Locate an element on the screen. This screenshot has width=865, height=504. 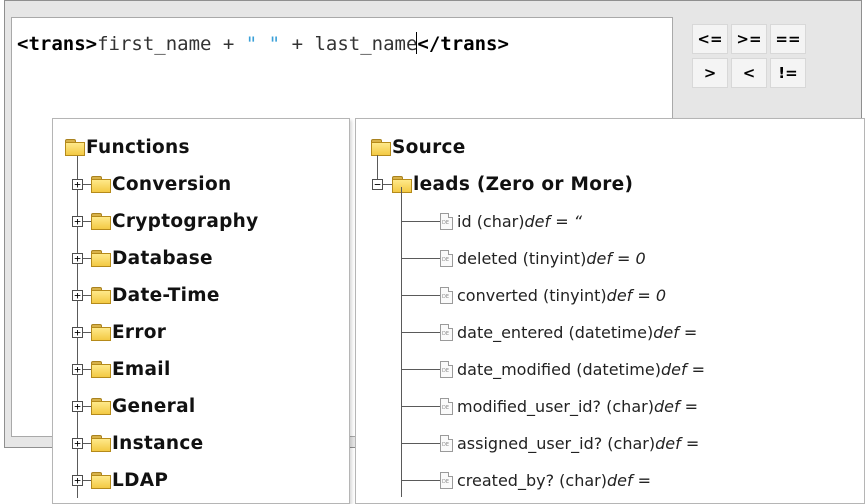
field-default: def = “ is located at coordinates (553, 221).